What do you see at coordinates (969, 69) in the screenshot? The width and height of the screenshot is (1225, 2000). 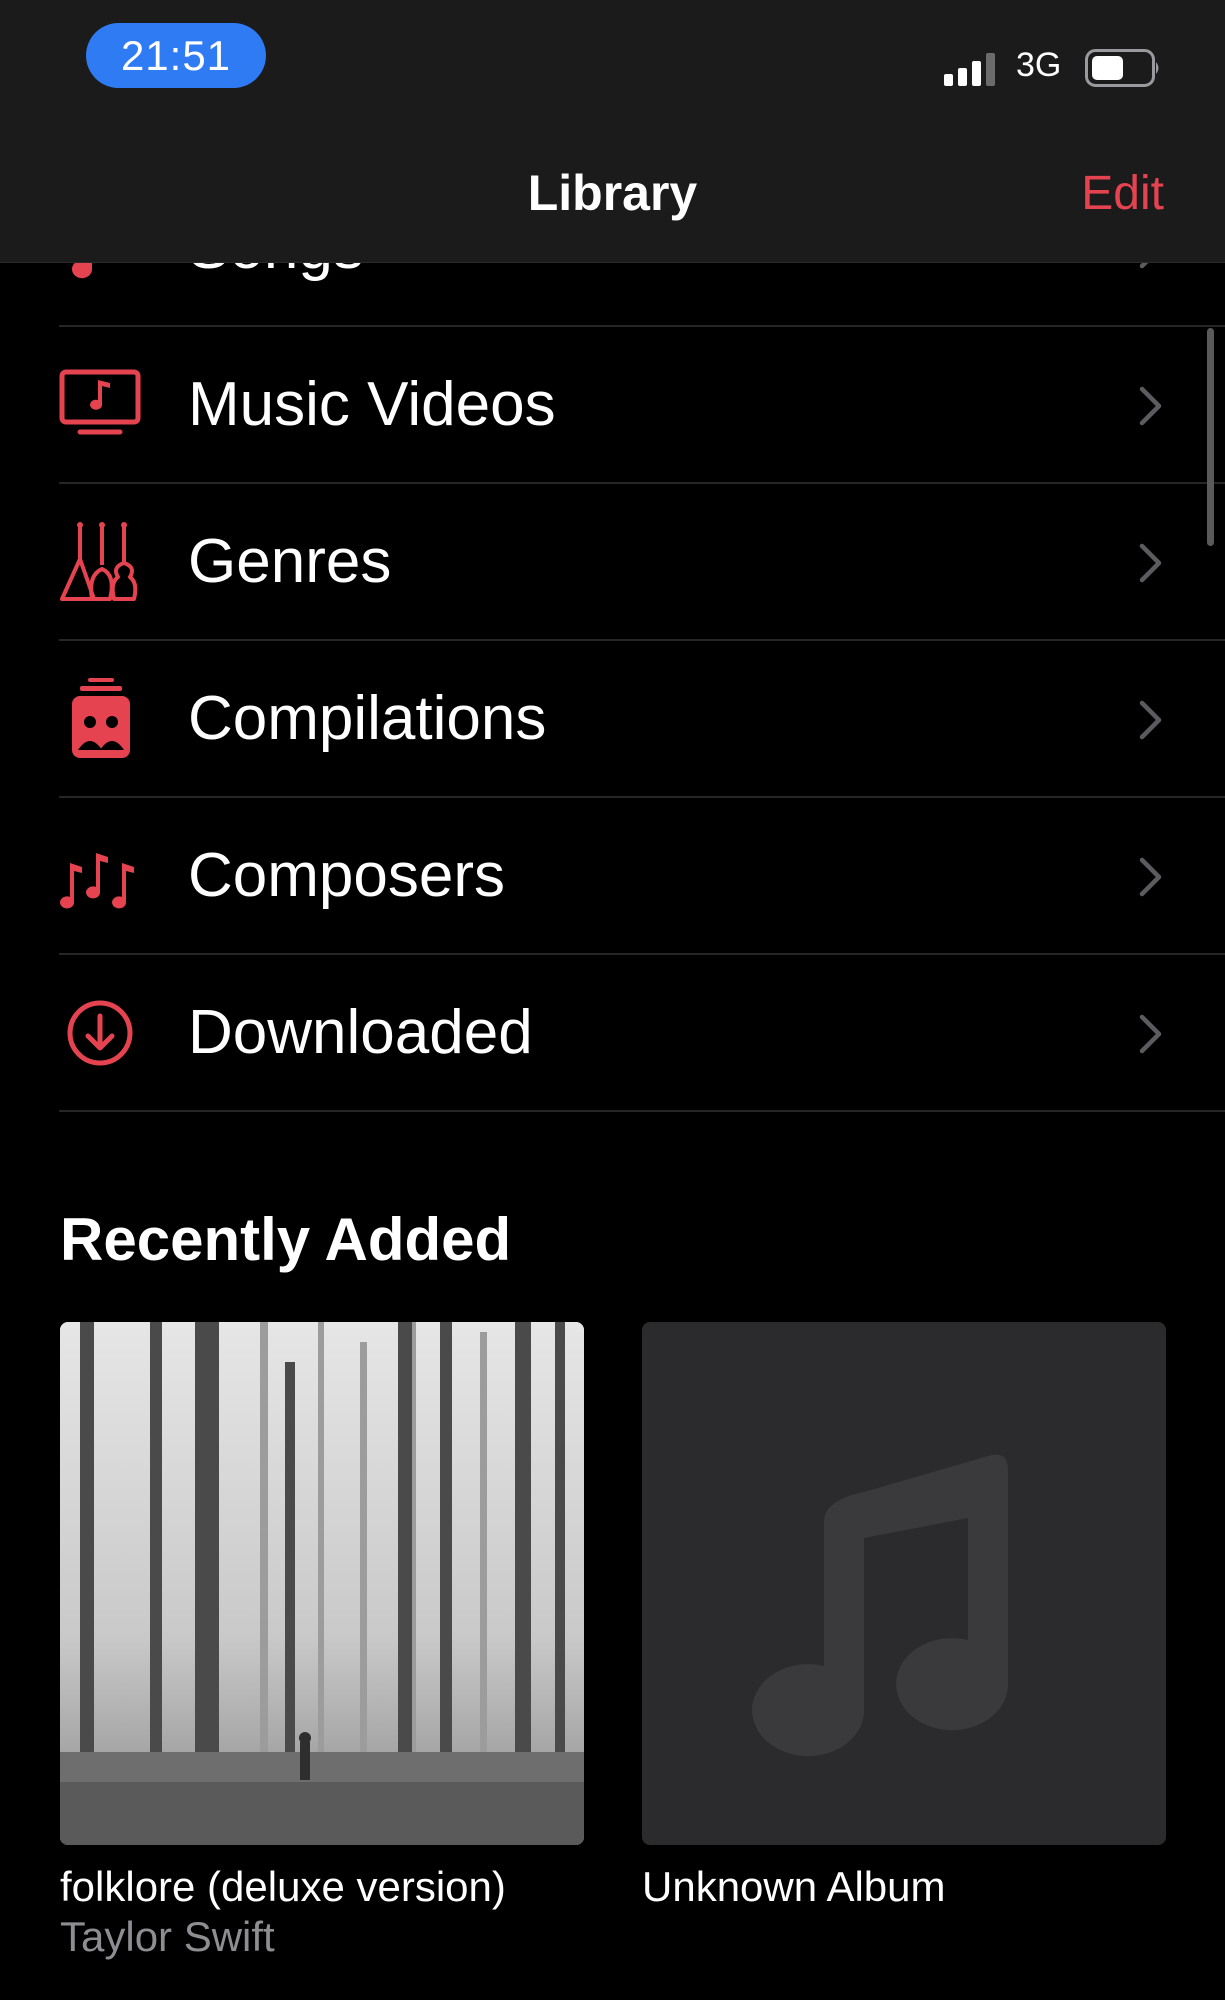 I see `signal-strength-icon` at bounding box center [969, 69].